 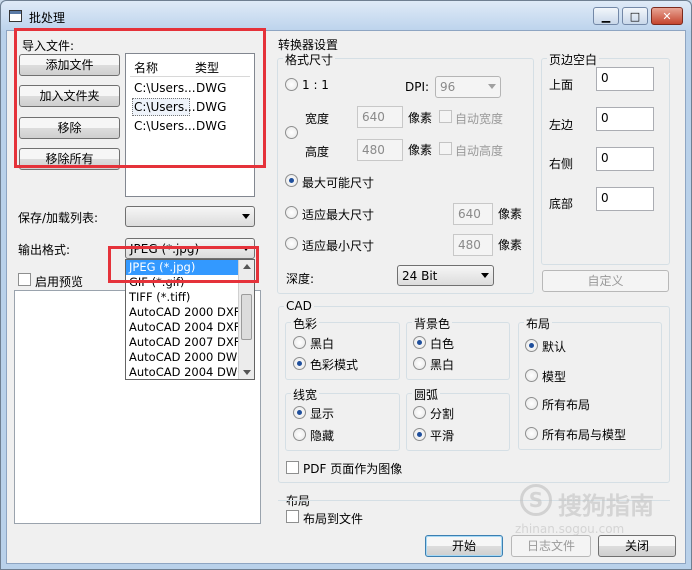 I want to click on fit-max-field: 640, so click(x=473, y=214).